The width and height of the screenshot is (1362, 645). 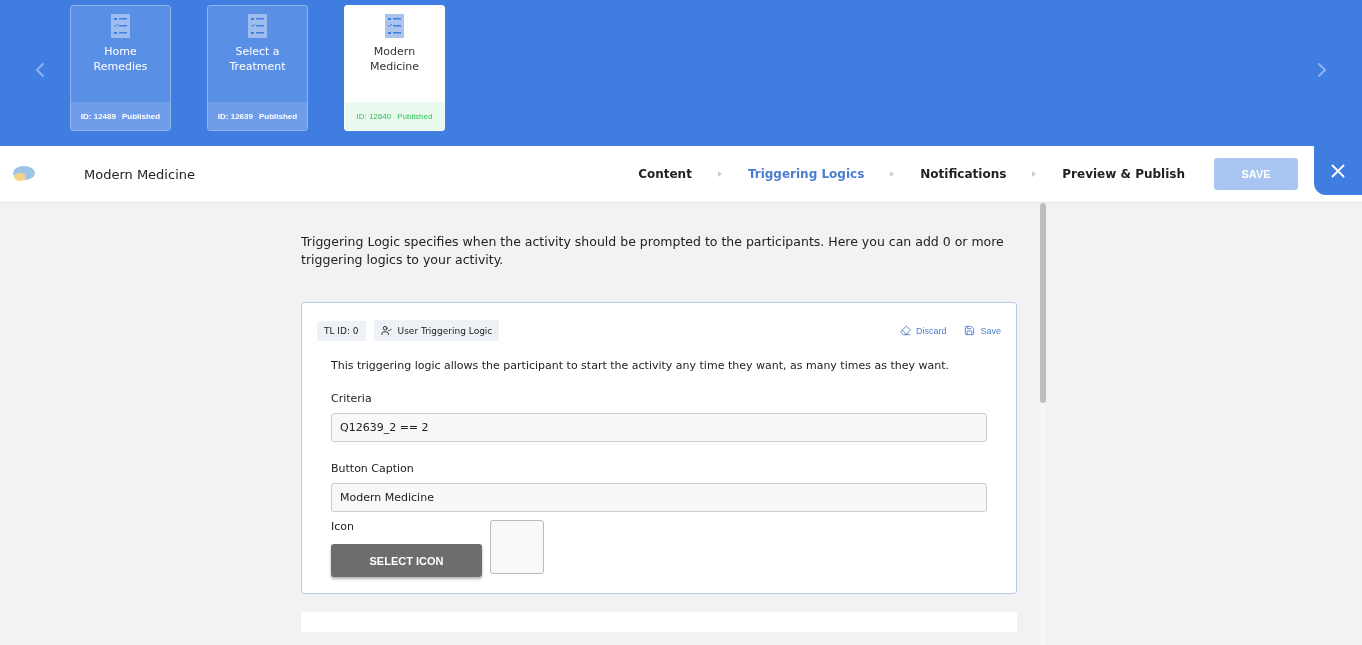 What do you see at coordinates (806, 174) in the screenshot?
I see `step-tab: Triggering Logics` at bounding box center [806, 174].